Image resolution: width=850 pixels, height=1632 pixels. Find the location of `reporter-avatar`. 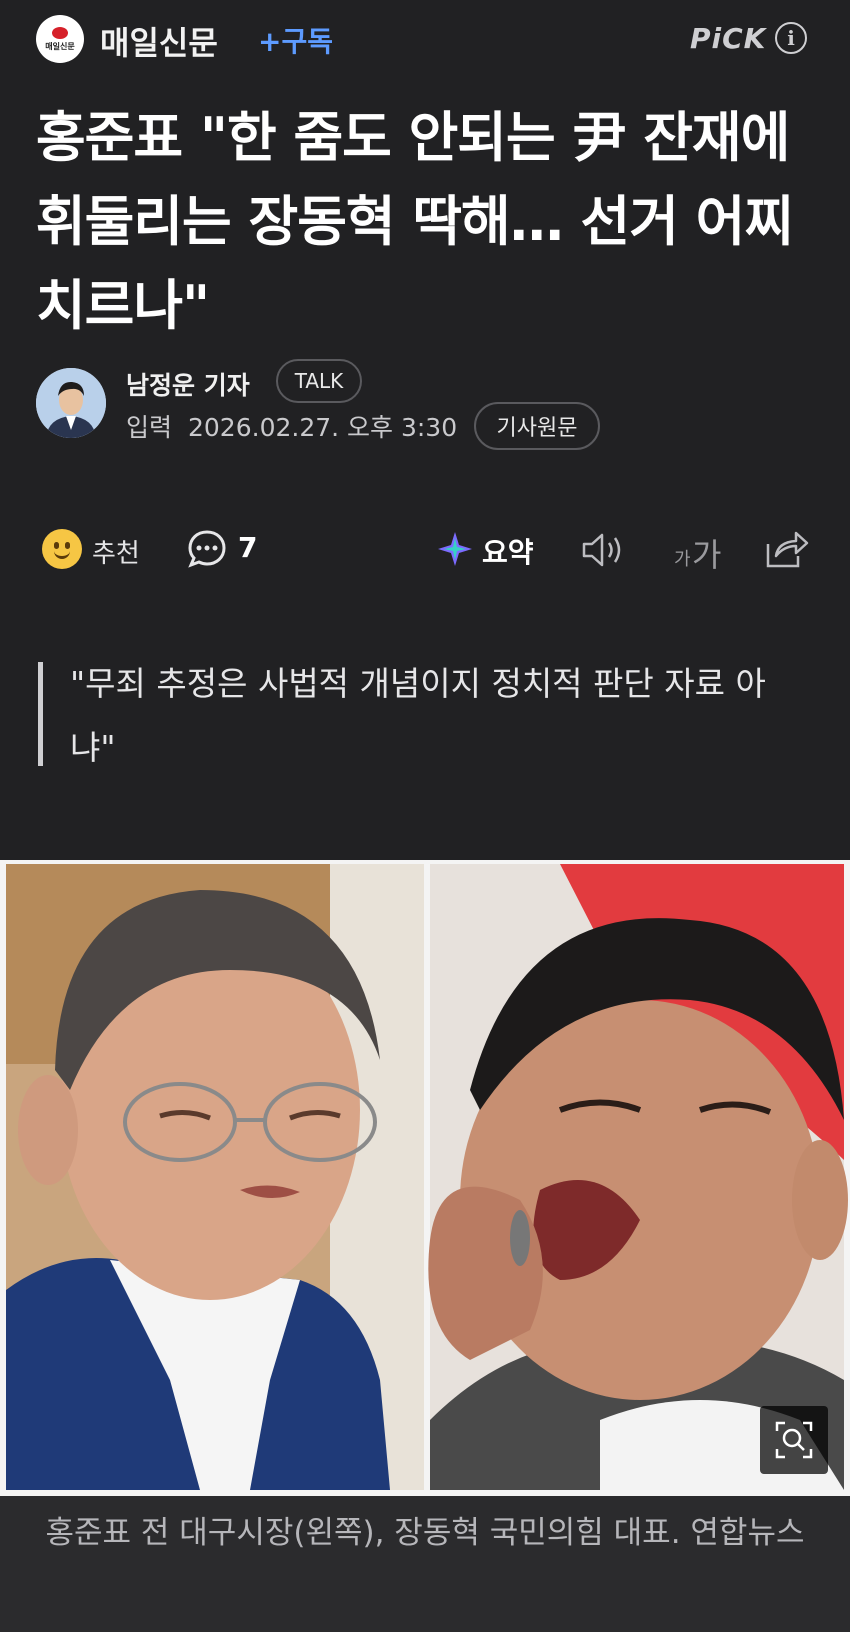

reporter-avatar is located at coordinates (71, 403).